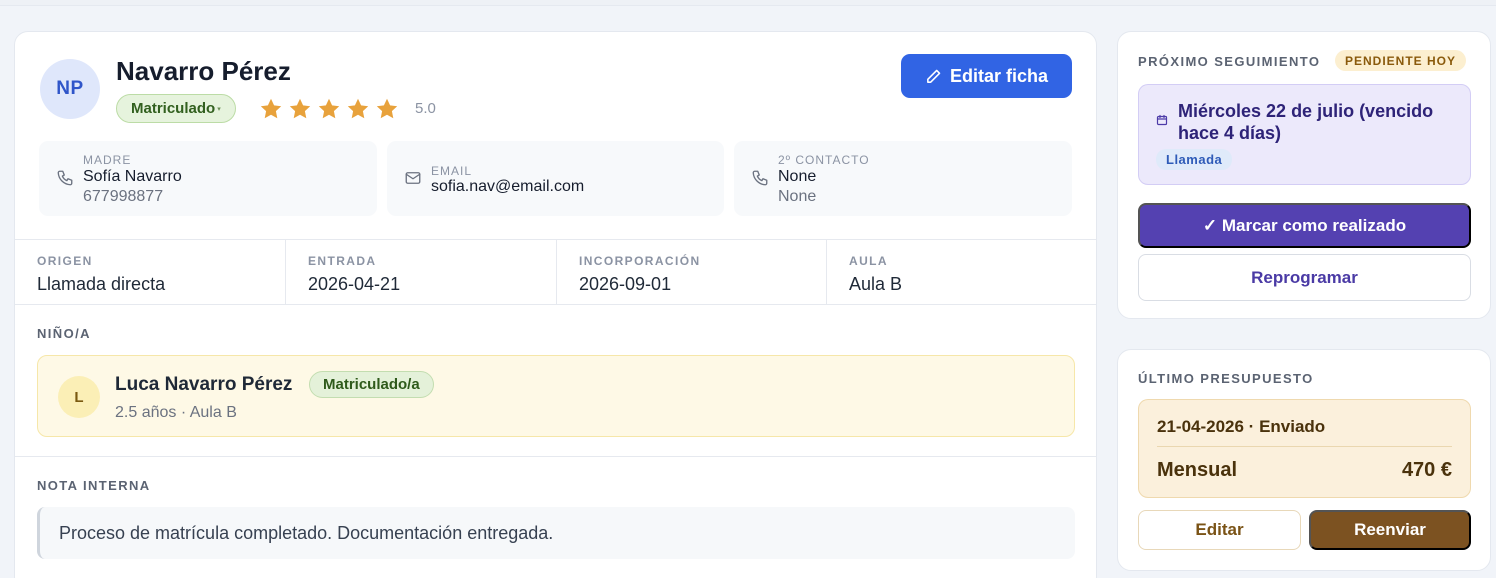  What do you see at coordinates (107, 160) in the screenshot?
I see `contact-label: MADRE` at bounding box center [107, 160].